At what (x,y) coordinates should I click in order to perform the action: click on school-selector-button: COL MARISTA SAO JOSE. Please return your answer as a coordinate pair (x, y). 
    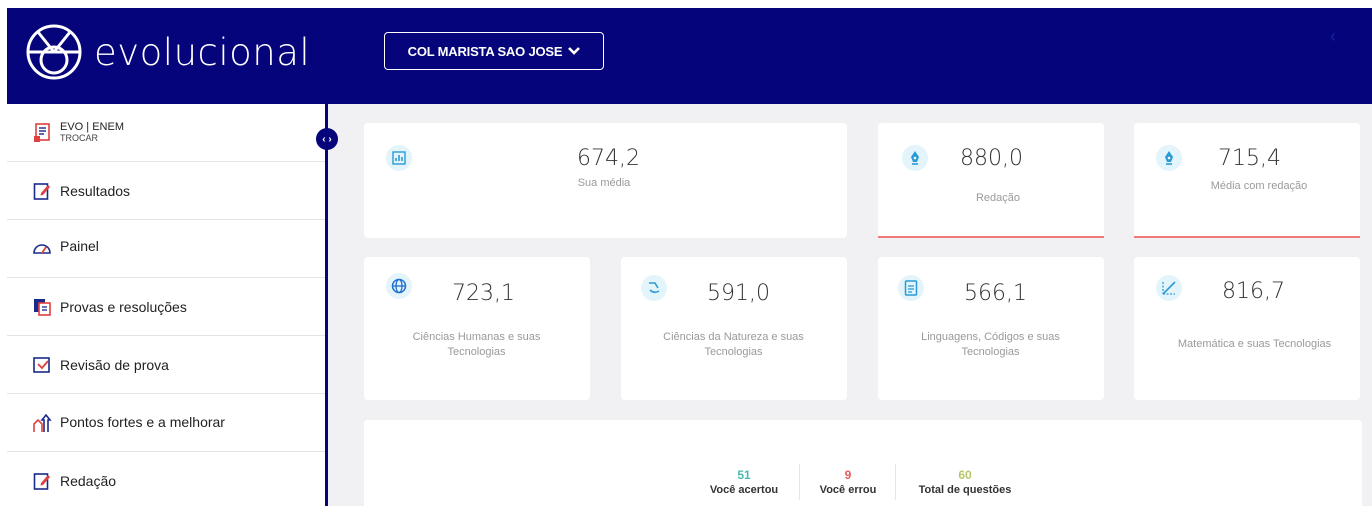
    Looking at the image, I should click on (494, 51).